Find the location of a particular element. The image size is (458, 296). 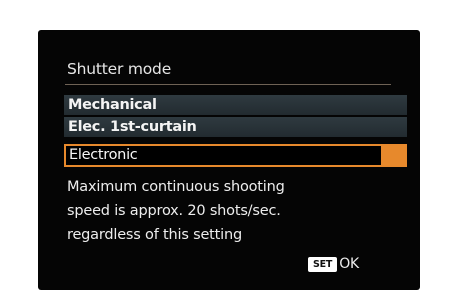

option-electronic-selected: Electronic is located at coordinates (235, 155).